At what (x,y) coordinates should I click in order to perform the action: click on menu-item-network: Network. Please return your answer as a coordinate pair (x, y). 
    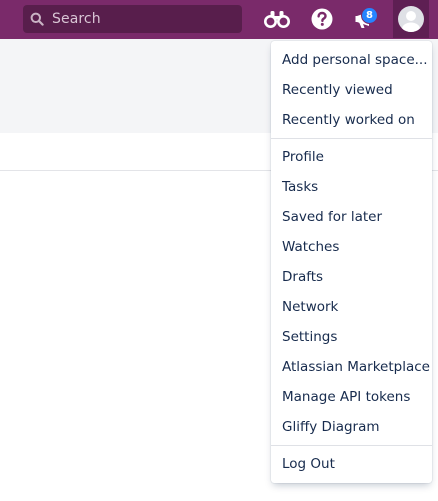
    Looking at the image, I should click on (351, 307).